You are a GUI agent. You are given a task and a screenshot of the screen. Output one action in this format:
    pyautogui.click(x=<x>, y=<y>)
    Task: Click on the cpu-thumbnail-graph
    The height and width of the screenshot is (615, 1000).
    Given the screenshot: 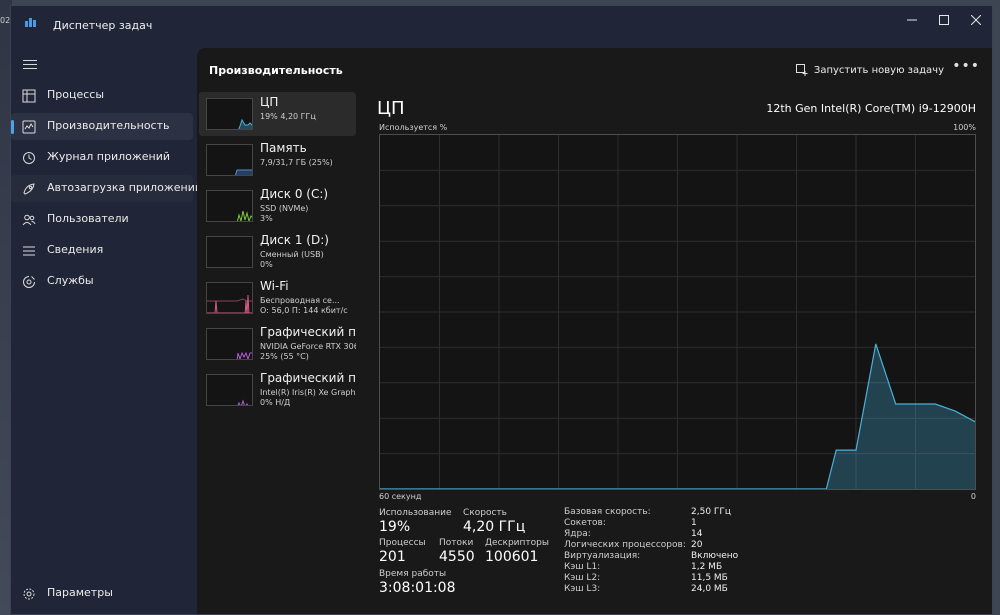 What is the action you would take?
    pyautogui.click(x=229, y=114)
    